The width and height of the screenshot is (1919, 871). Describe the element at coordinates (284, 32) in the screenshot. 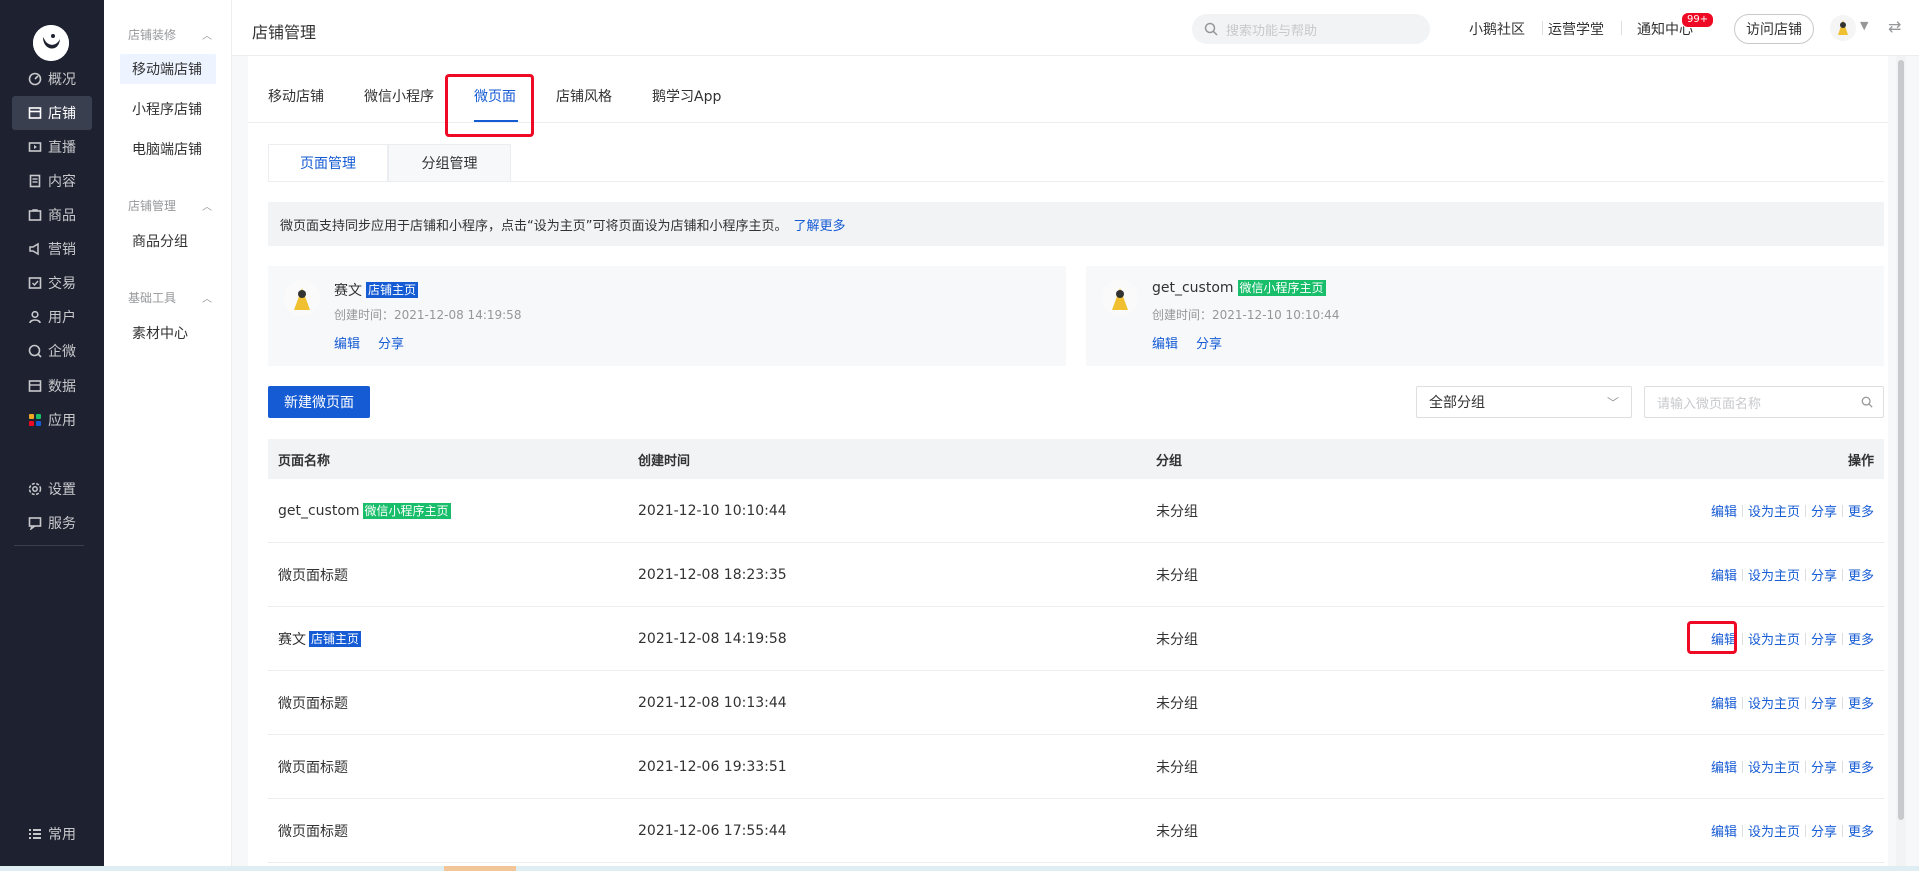

I see `page-title: 店铺管理` at that location.